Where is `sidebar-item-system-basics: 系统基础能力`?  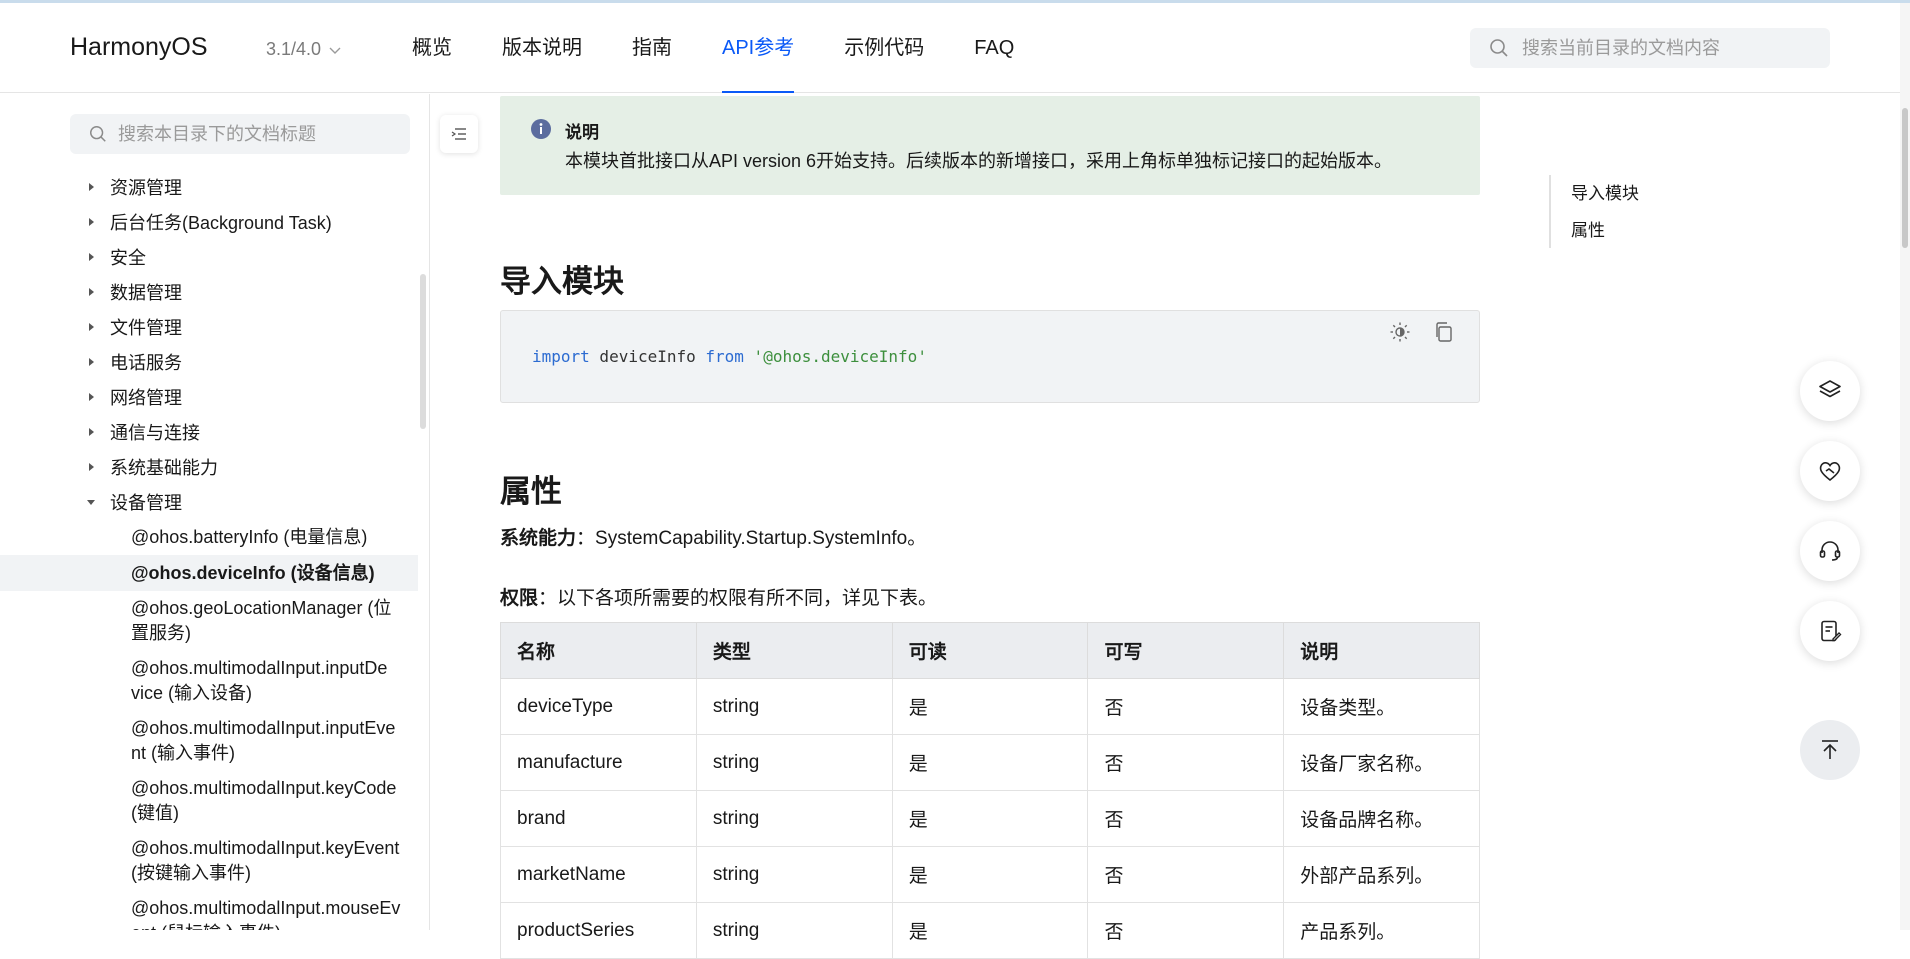 sidebar-item-system-basics: 系统基础能力 is located at coordinates (209, 466).